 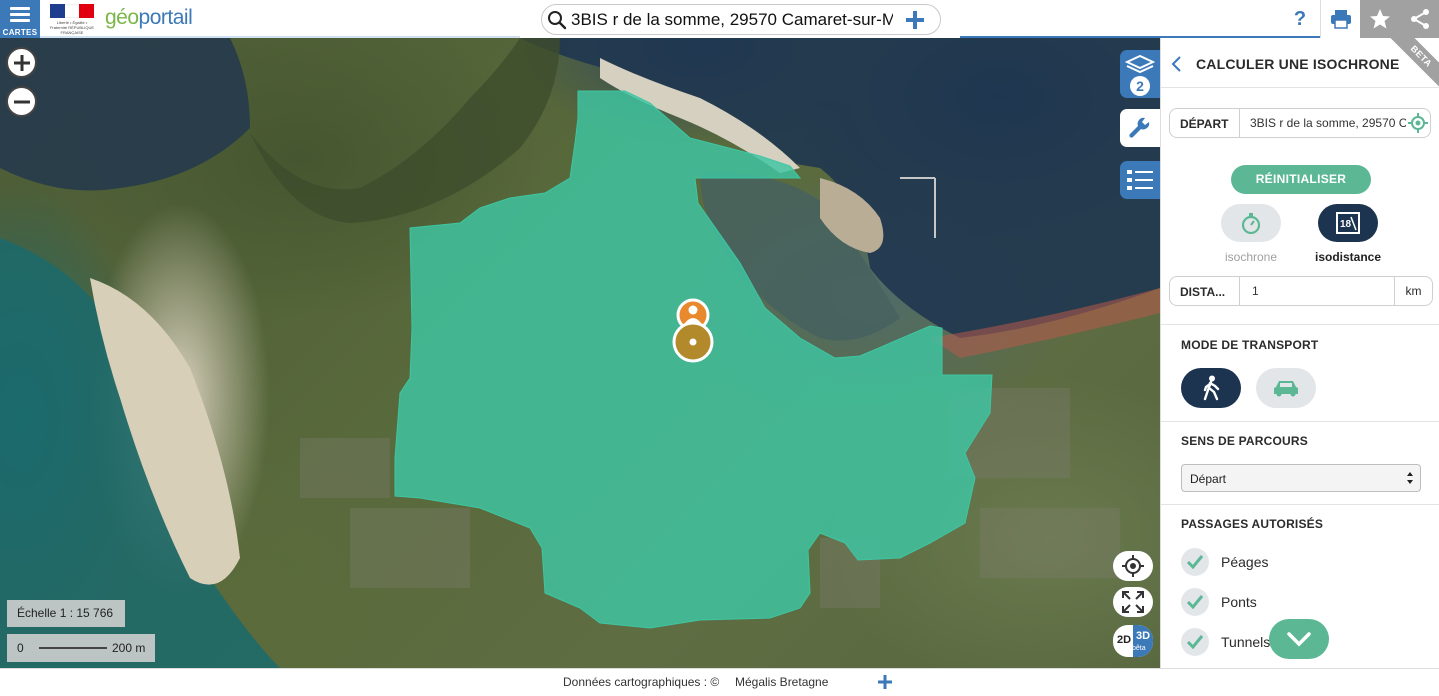 I want to click on svg-text: 18, so click(x=1346, y=224).